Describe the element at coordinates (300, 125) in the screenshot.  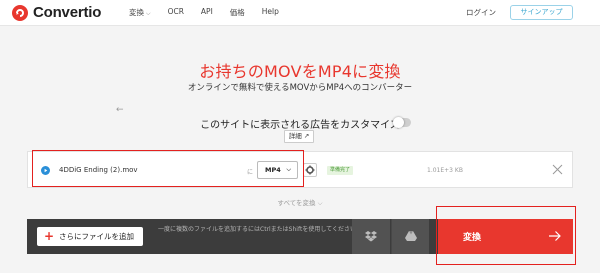
I see `ad-customize-text: このサイトに表示される広告をカスタマイズ` at that location.